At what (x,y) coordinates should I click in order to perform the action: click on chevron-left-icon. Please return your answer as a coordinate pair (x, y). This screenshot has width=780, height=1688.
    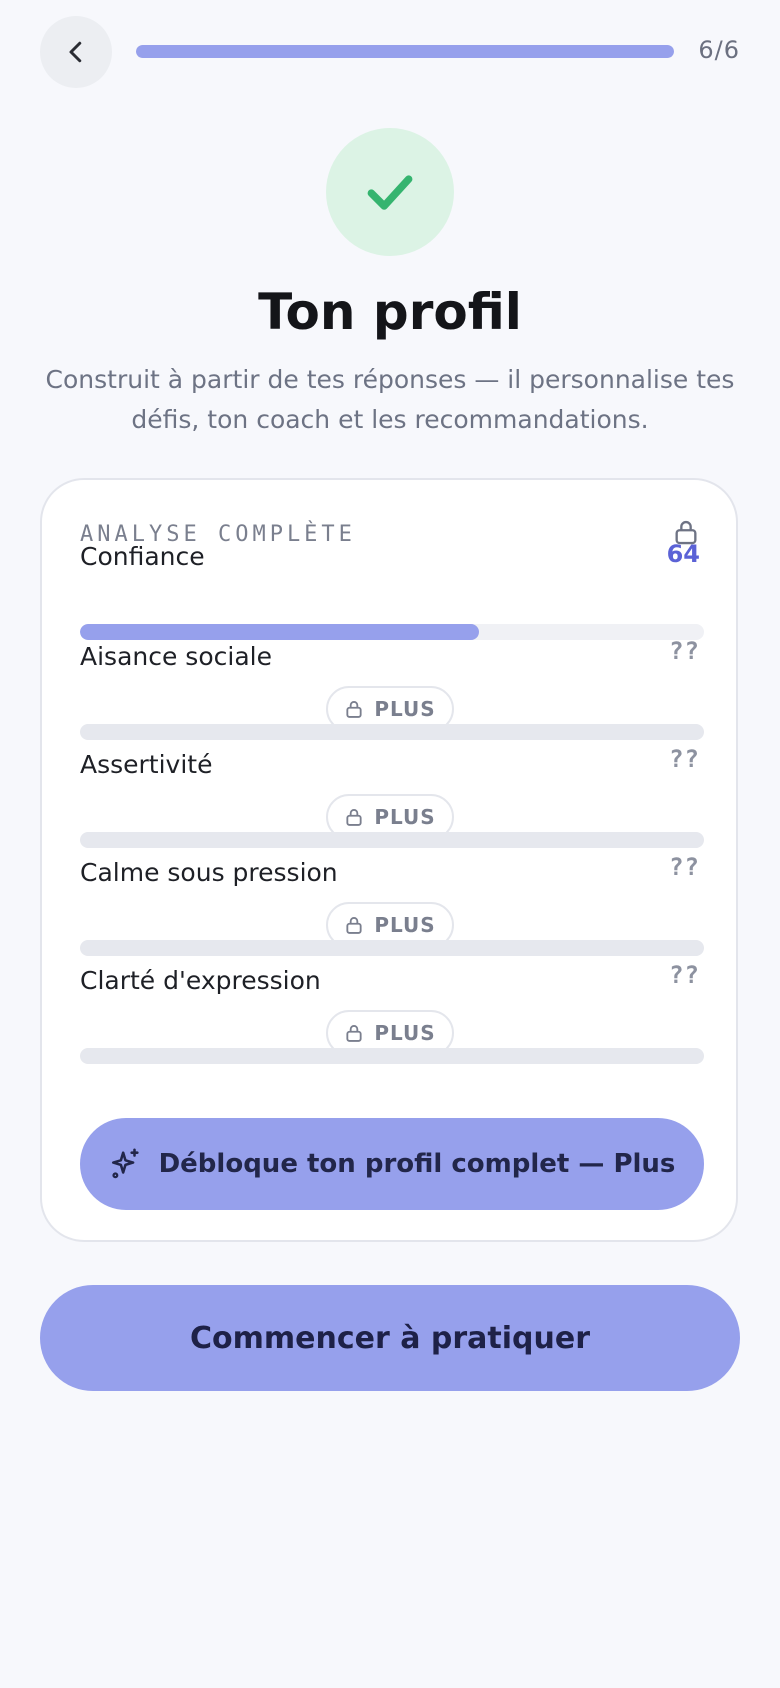
    Looking at the image, I should click on (75, 52).